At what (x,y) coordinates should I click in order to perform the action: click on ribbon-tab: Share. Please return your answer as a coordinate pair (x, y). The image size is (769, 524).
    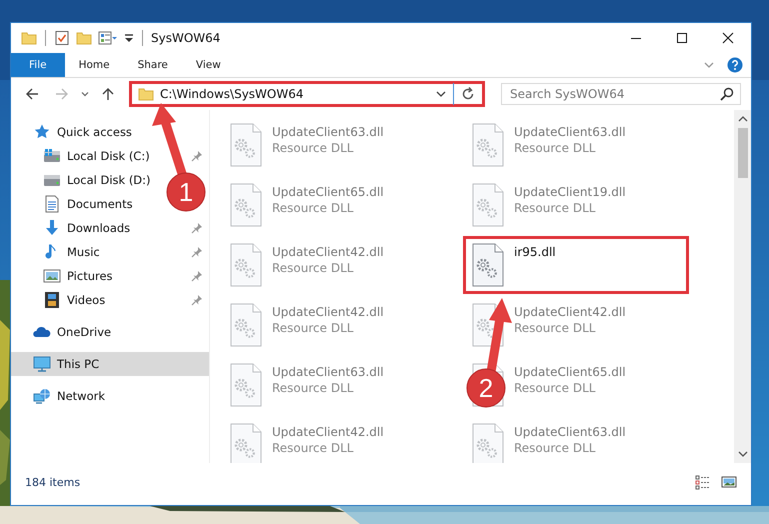
    Looking at the image, I should click on (153, 65).